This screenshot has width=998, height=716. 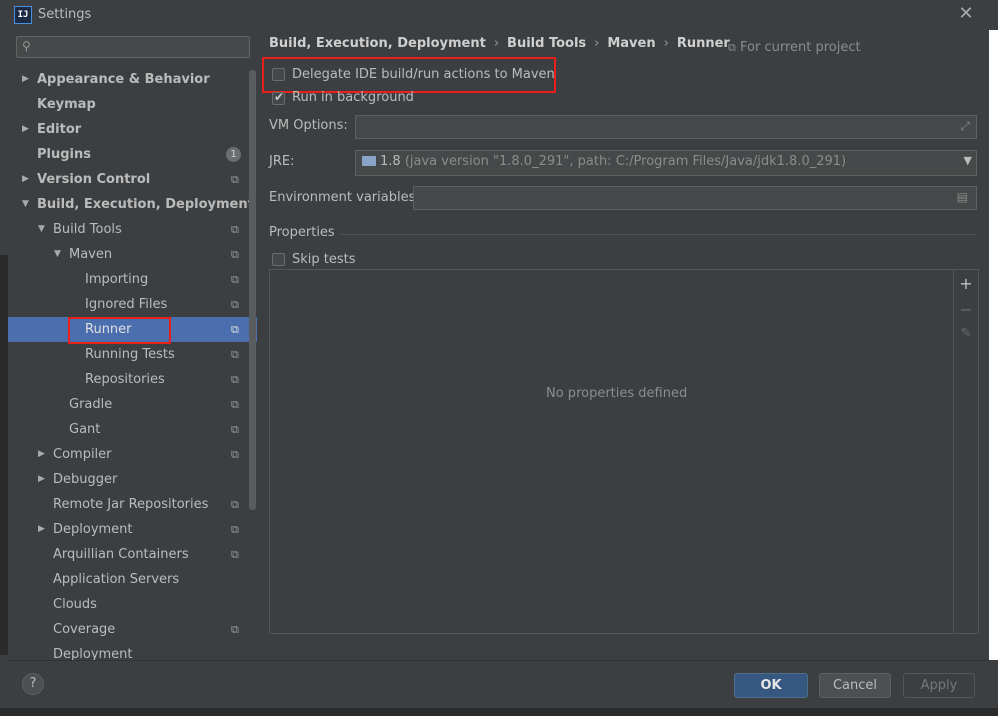 What do you see at coordinates (65, 14) in the screenshot?
I see `window-title: Settings` at bounding box center [65, 14].